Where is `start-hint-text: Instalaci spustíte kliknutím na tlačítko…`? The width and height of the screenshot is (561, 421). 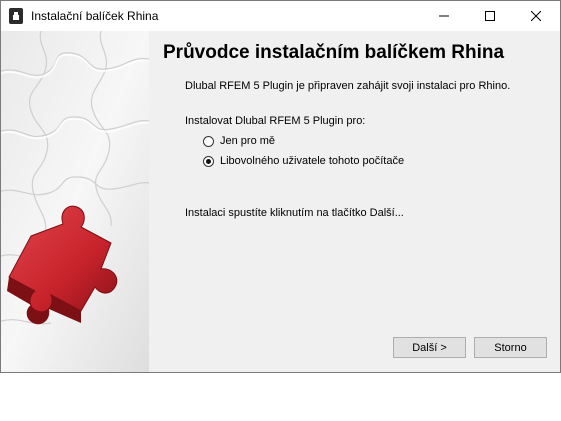
start-hint-text: Instalaci spustíte kliknutím na tlačítko… is located at coordinates (294, 213).